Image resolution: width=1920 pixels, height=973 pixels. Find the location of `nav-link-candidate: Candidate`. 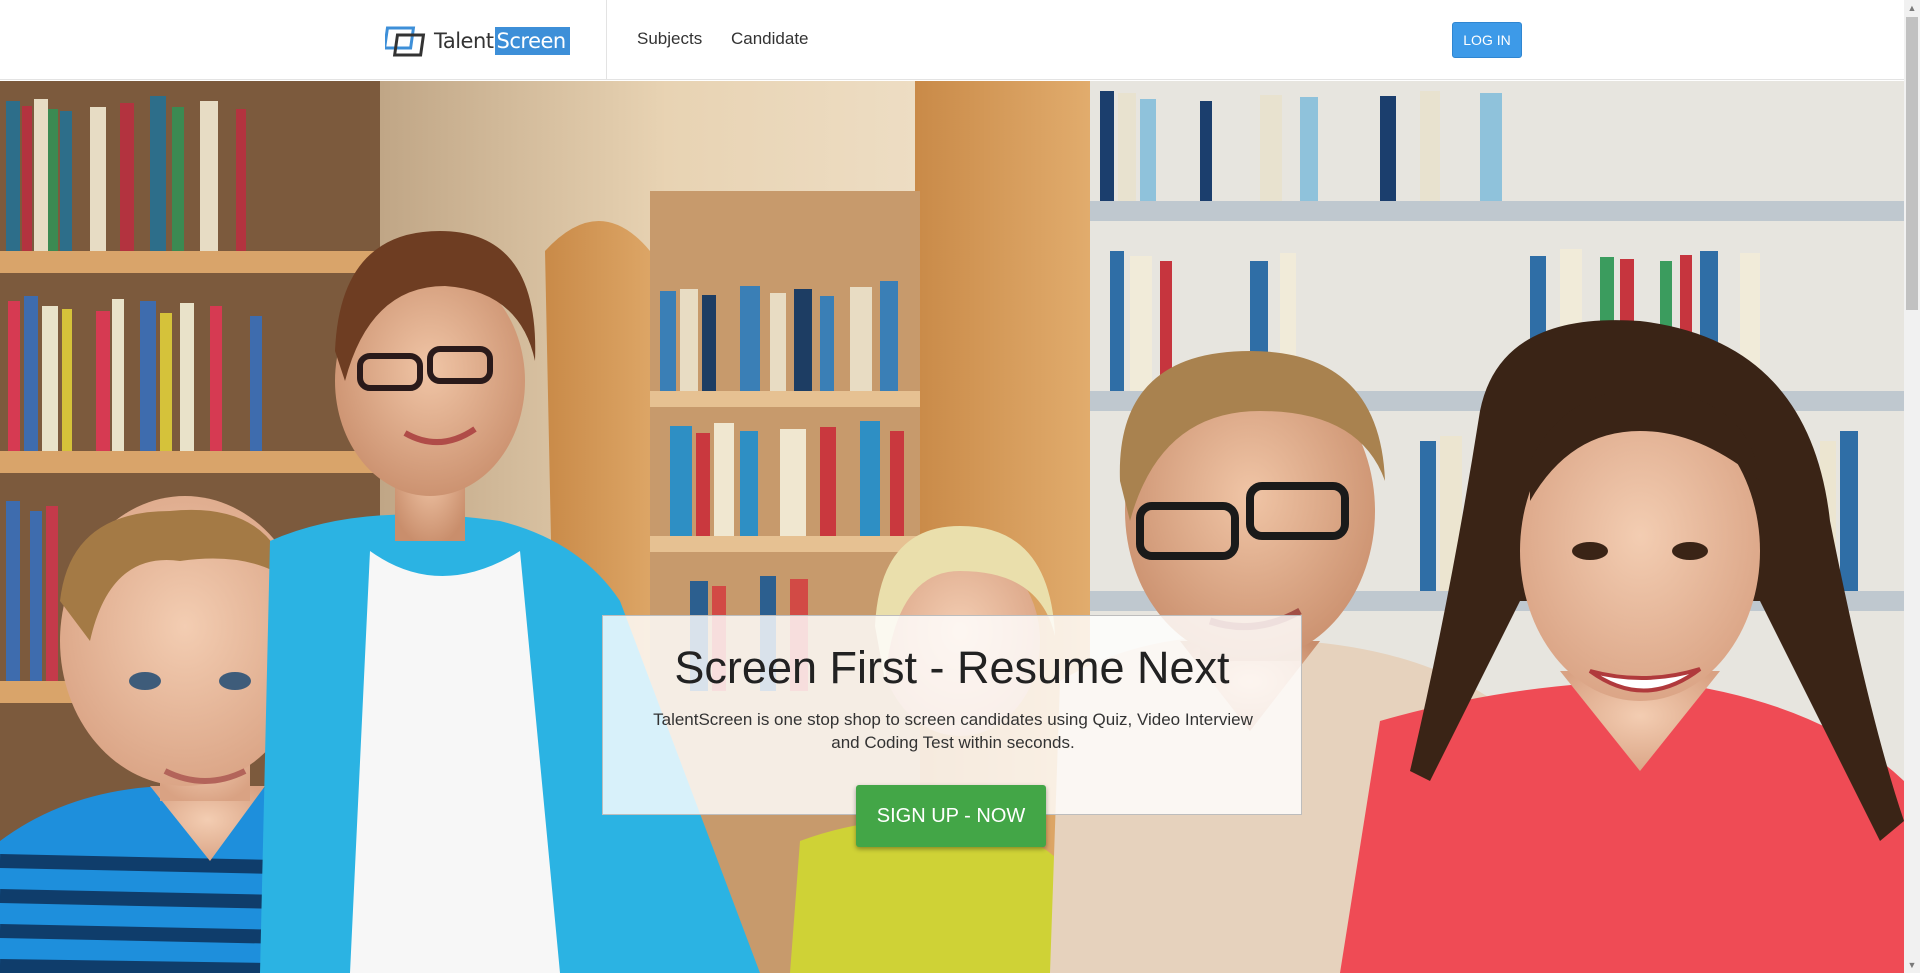

nav-link-candidate: Candidate is located at coordinates (770, 39).